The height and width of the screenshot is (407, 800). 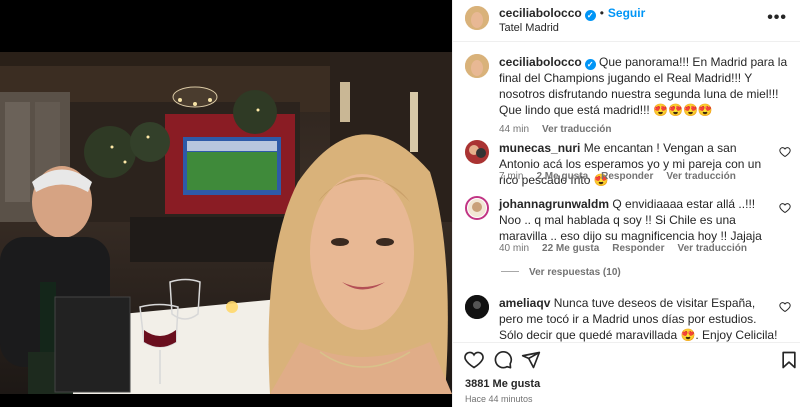 What do you see at coordinates (576, 129) in the screenshot?
I see `caption-translate-link: Ver traducción` at bounding box center [576, 129].